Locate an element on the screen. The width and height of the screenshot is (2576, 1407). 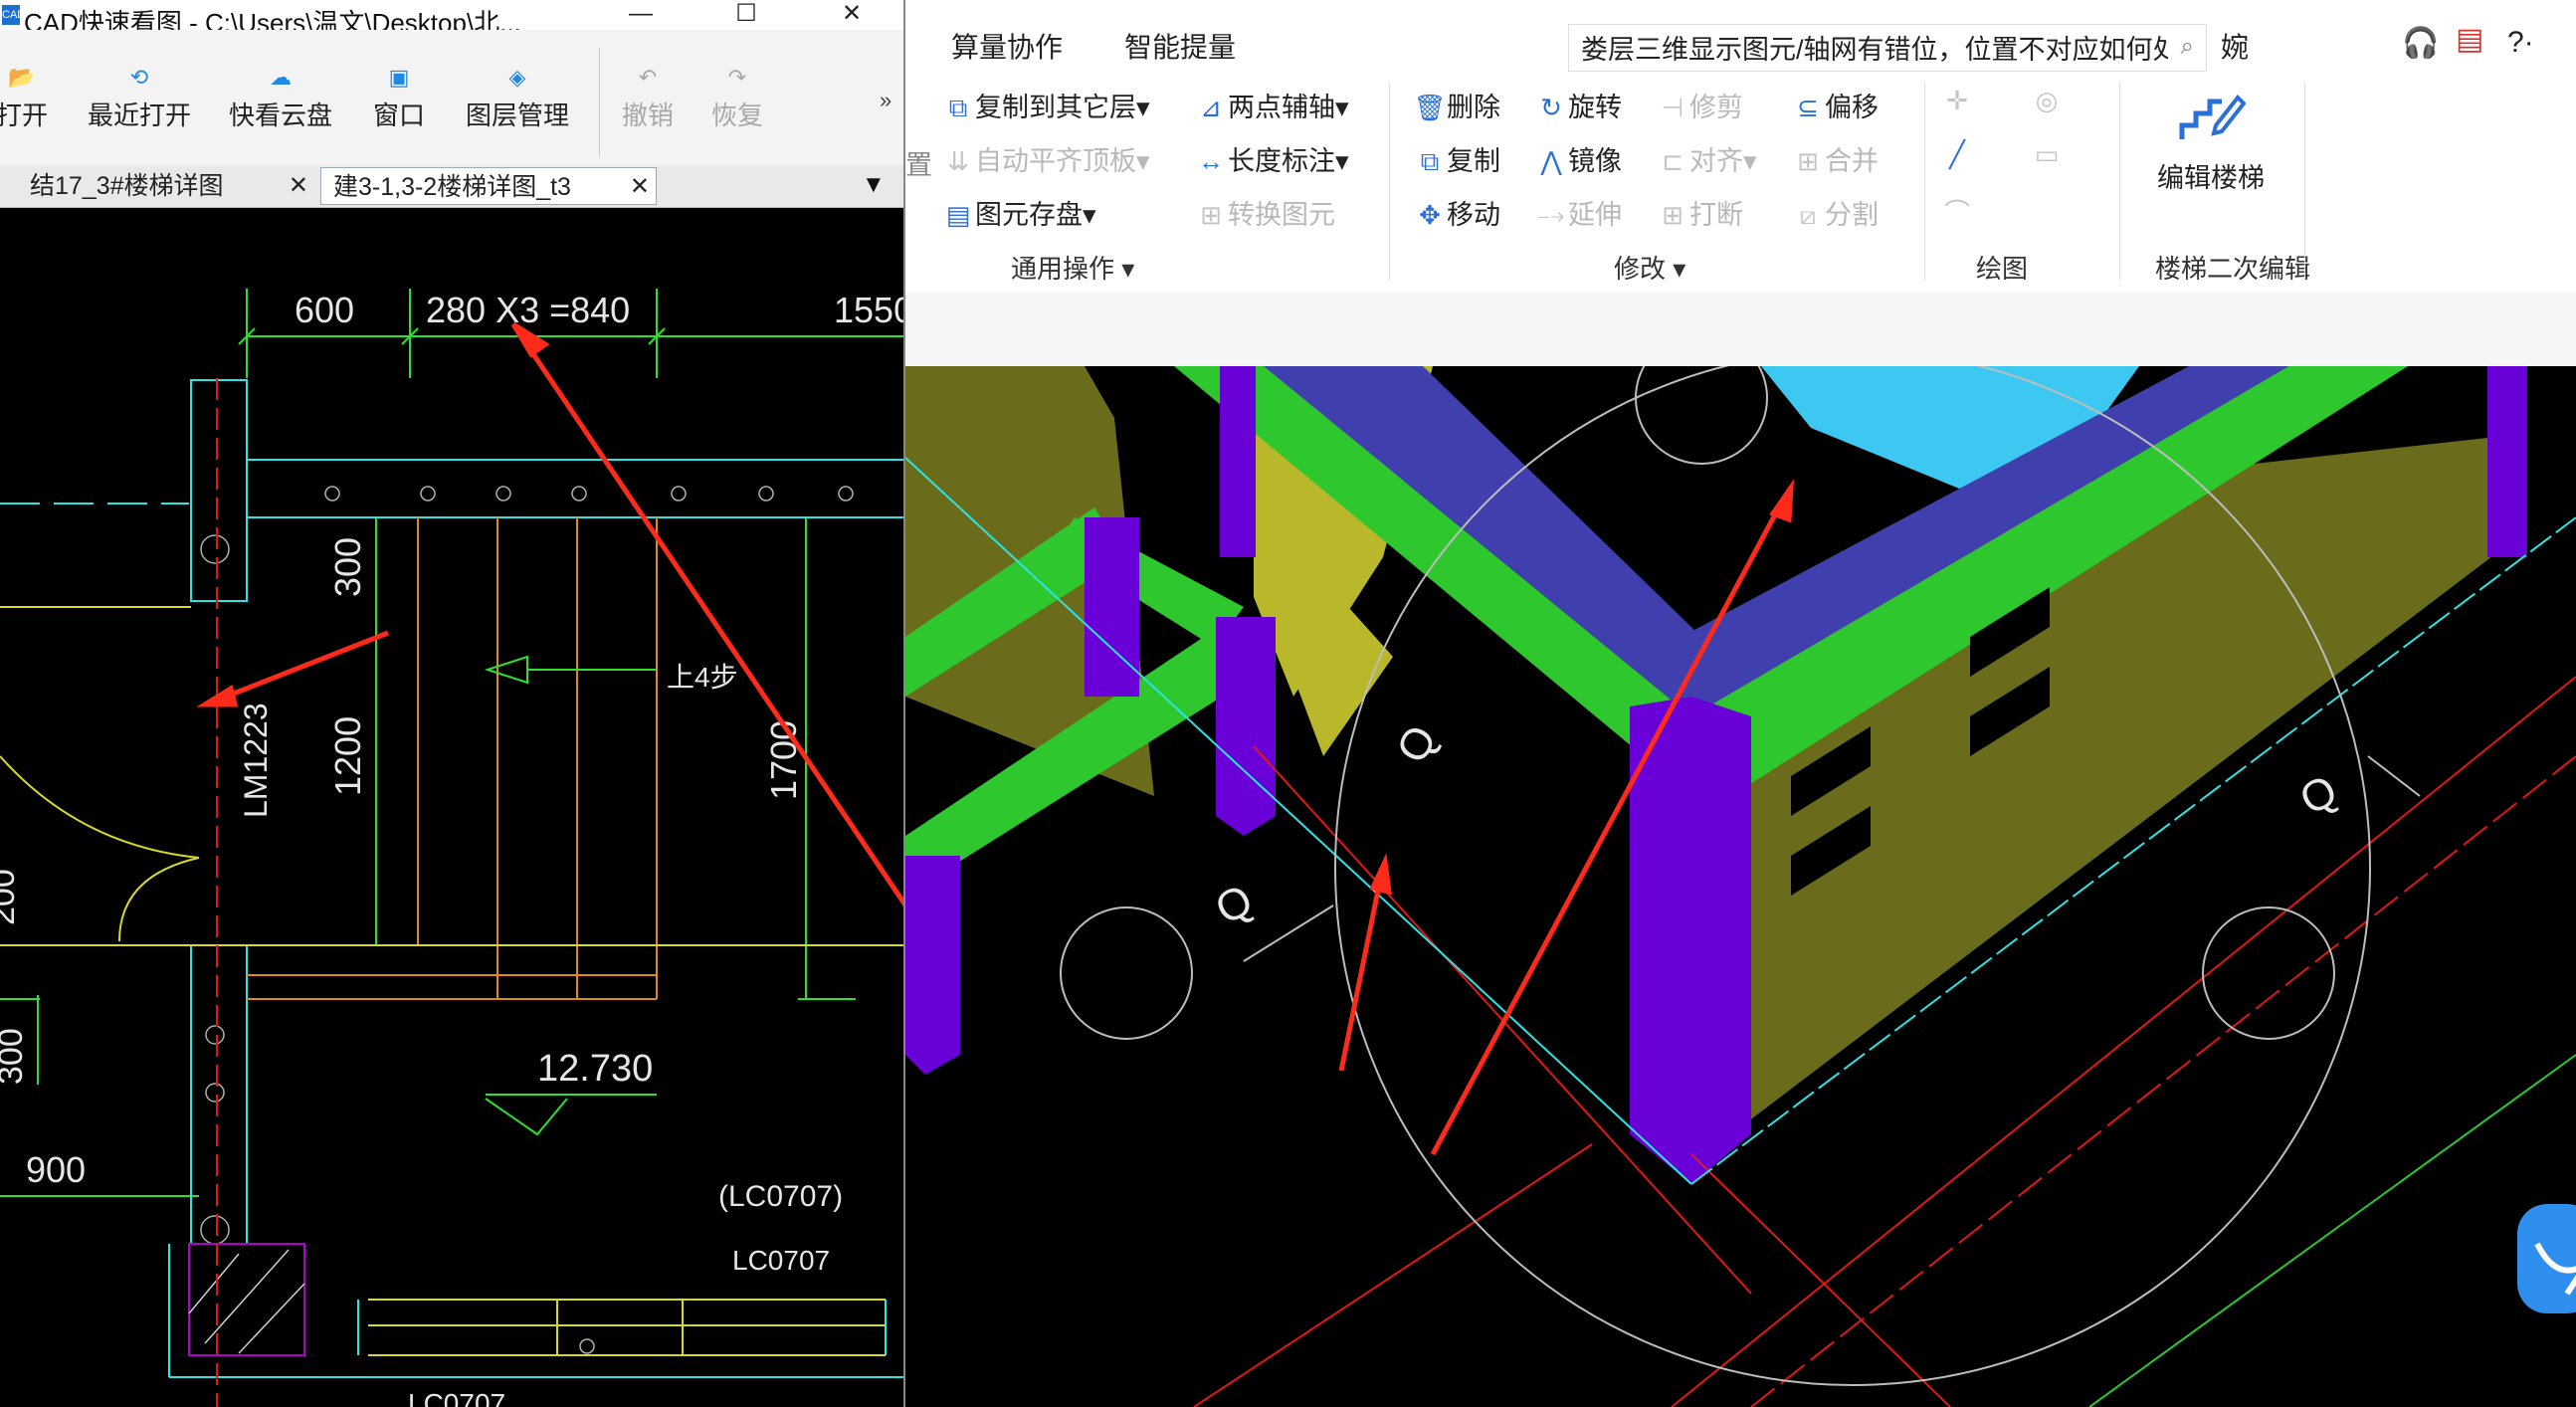
align-button: ⊏ 对齐▾ is located at coordinates (1706, 159).